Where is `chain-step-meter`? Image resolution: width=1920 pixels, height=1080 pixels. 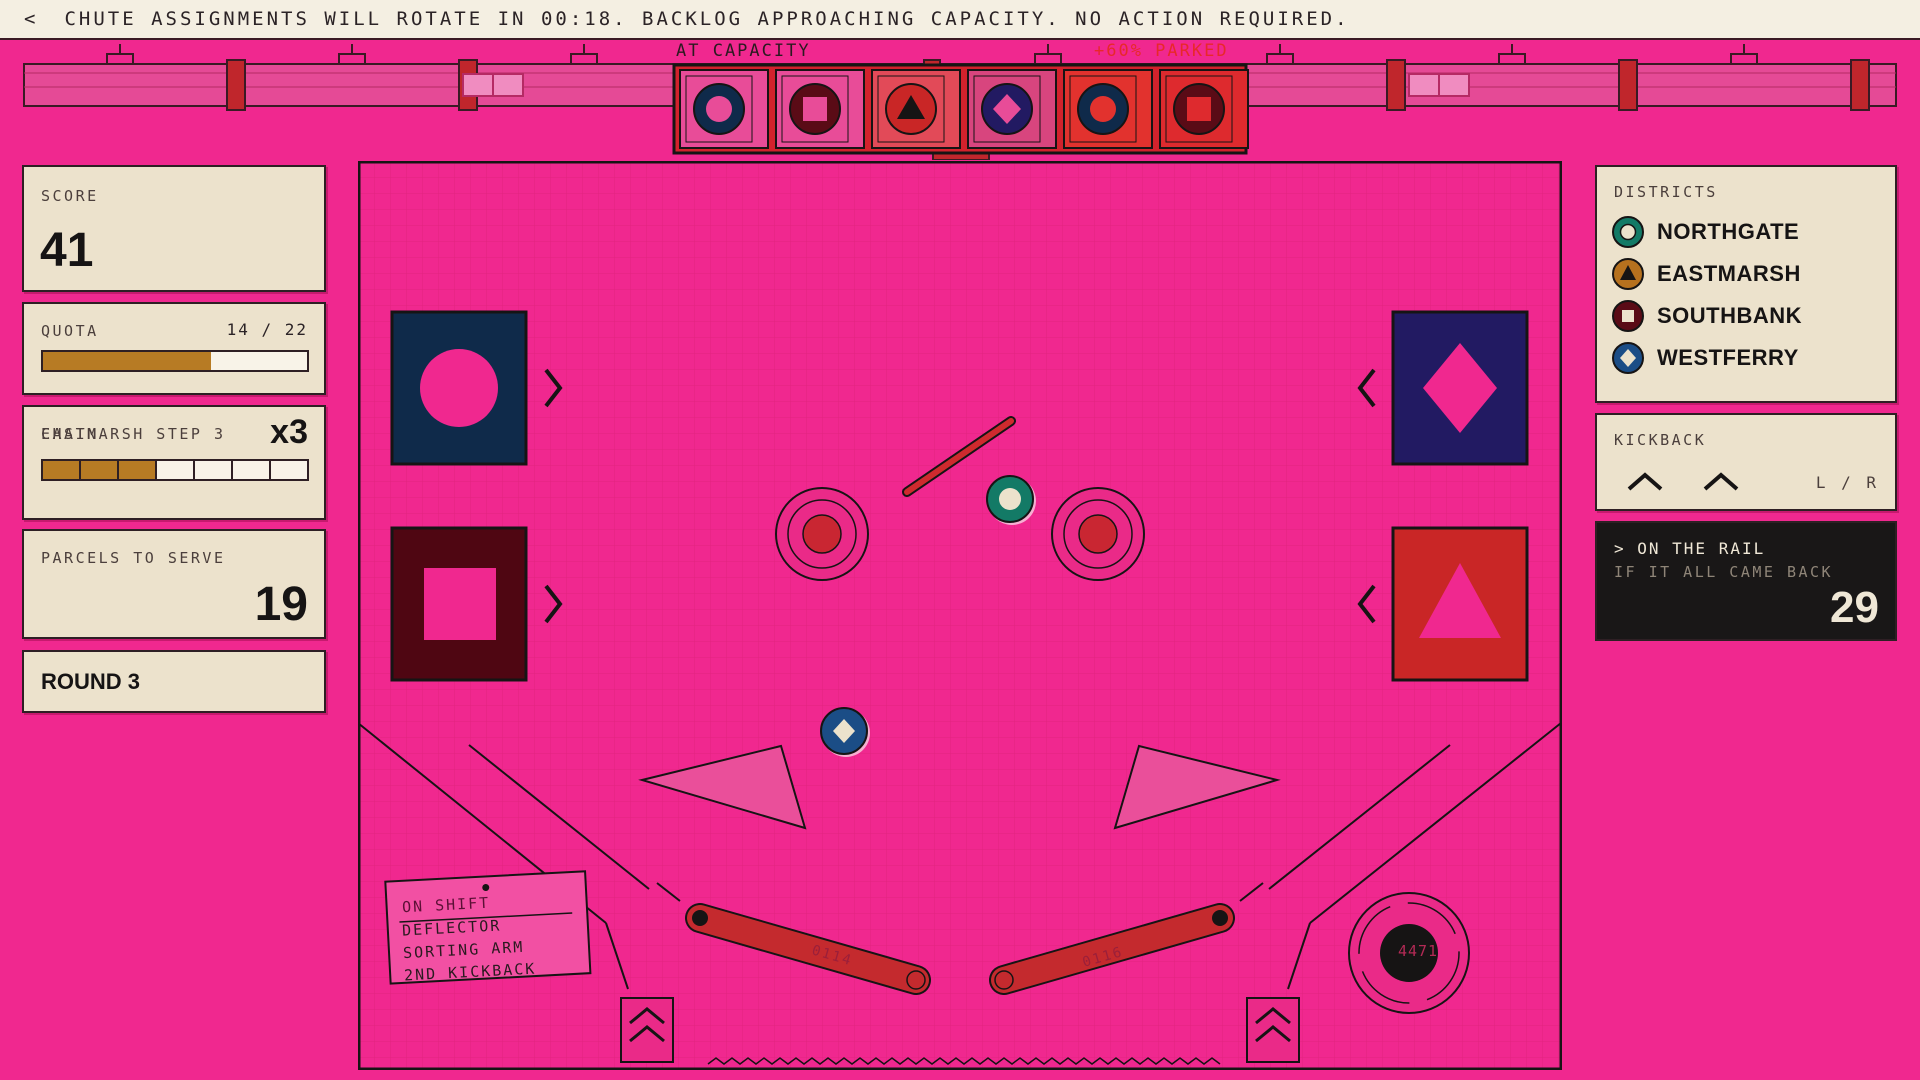
chain-step-meter is located at coordinates (175, 470).